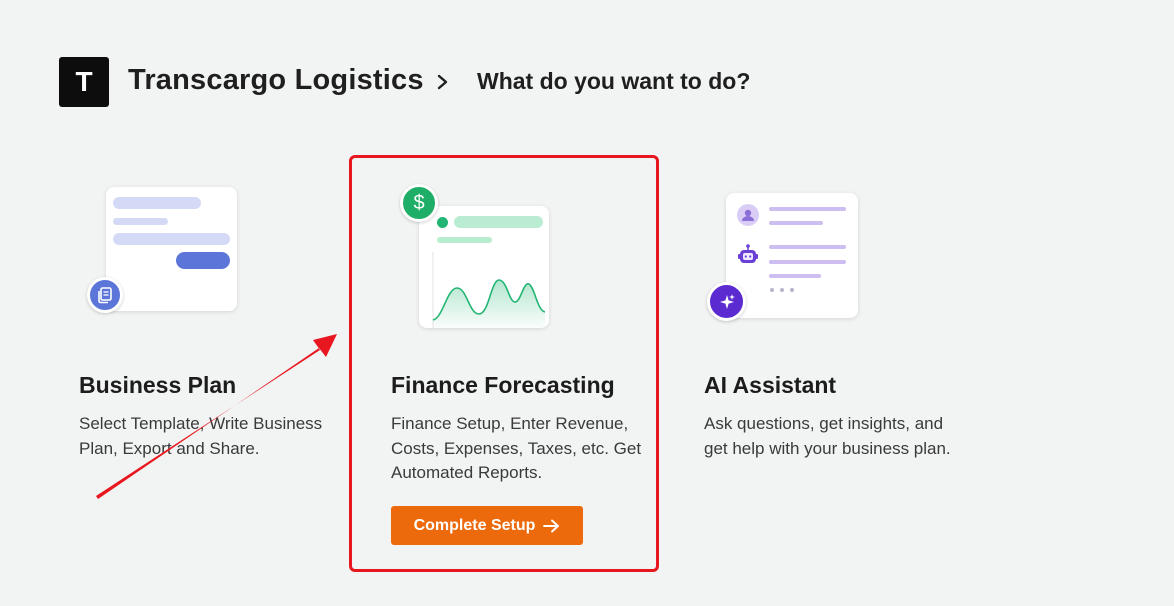 This screenshot has height=606, width=1174. What do you see at coordinates (105, 295) in the screenshot?
I see `document-icon` at bounding box center [105, 295].